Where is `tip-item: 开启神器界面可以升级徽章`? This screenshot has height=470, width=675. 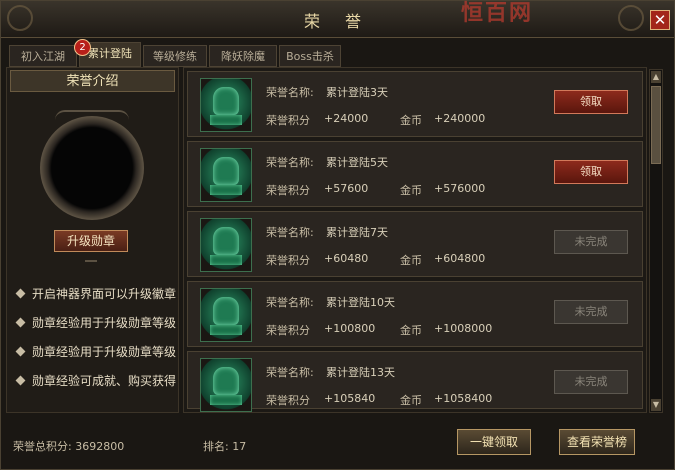 tip-item: 开启神器界面可以升级徽章 is located at coordinates (95, 294).